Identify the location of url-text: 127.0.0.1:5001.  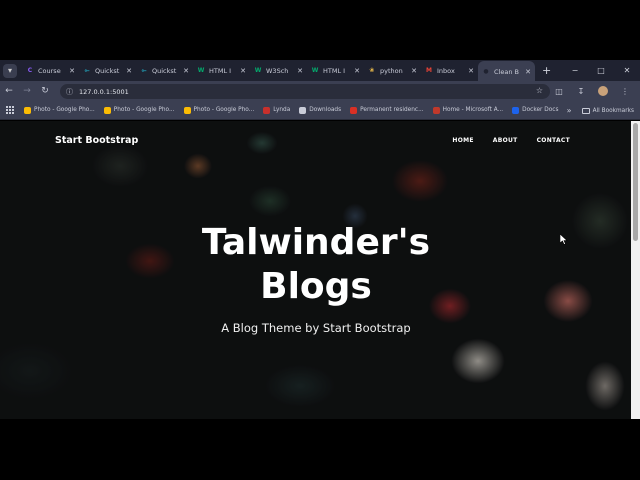
(104, 92).